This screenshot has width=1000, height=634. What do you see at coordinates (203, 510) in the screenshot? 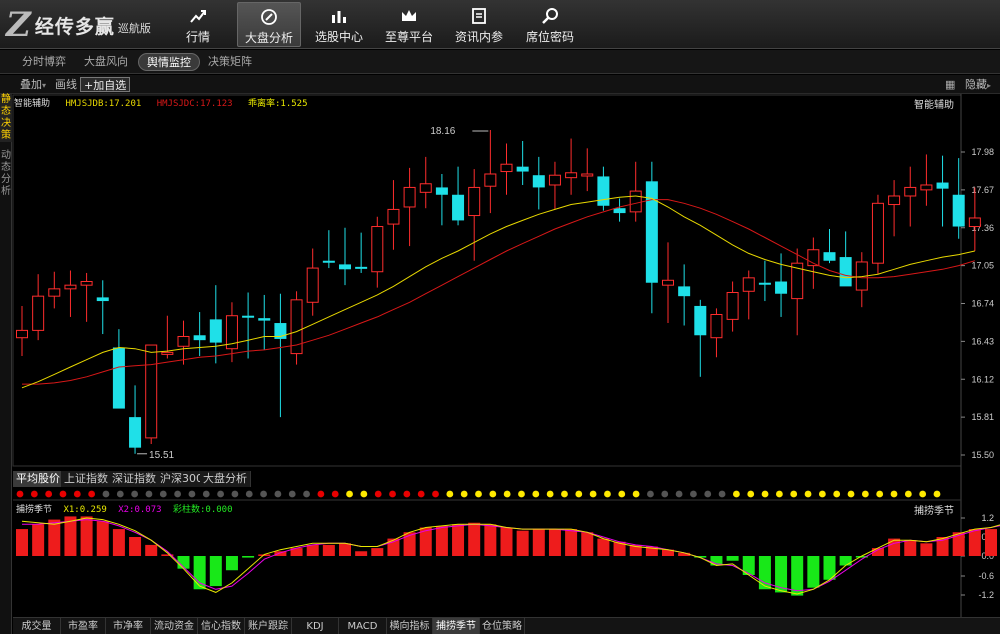
I see `color-bar-count-value: 彩柱数:0.000` at bounding box center [203, 510].